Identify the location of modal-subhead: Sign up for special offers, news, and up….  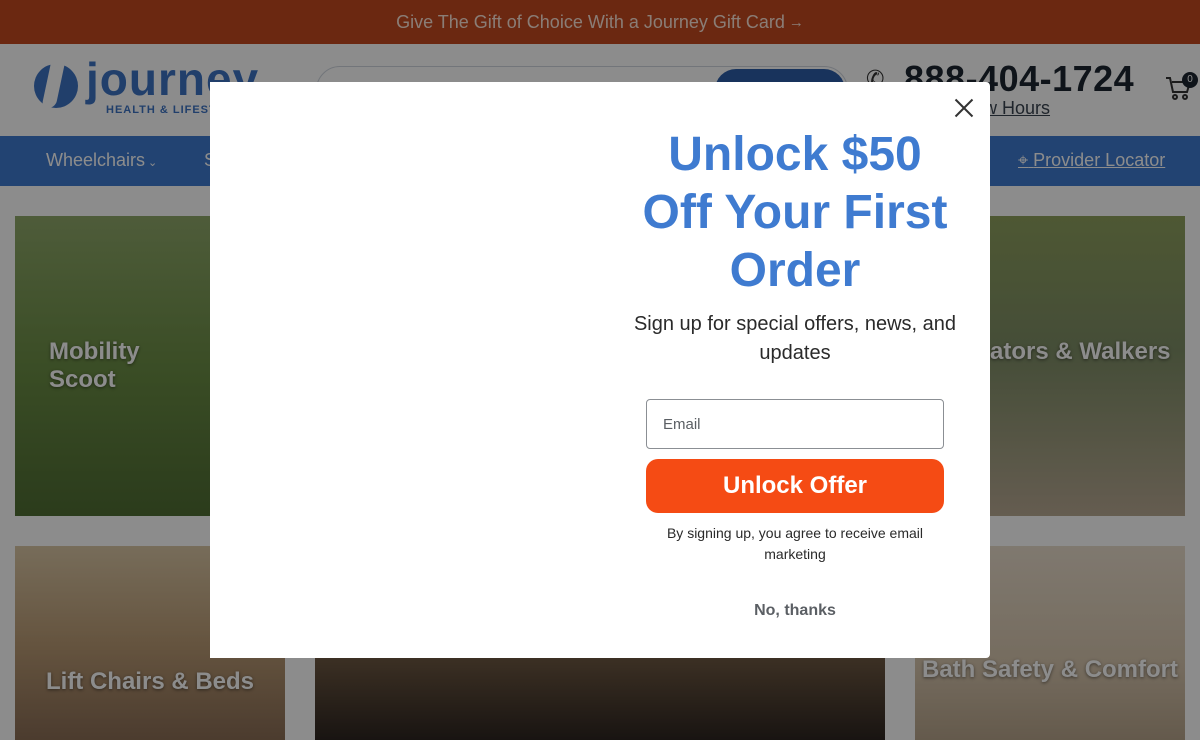
(795, 338).